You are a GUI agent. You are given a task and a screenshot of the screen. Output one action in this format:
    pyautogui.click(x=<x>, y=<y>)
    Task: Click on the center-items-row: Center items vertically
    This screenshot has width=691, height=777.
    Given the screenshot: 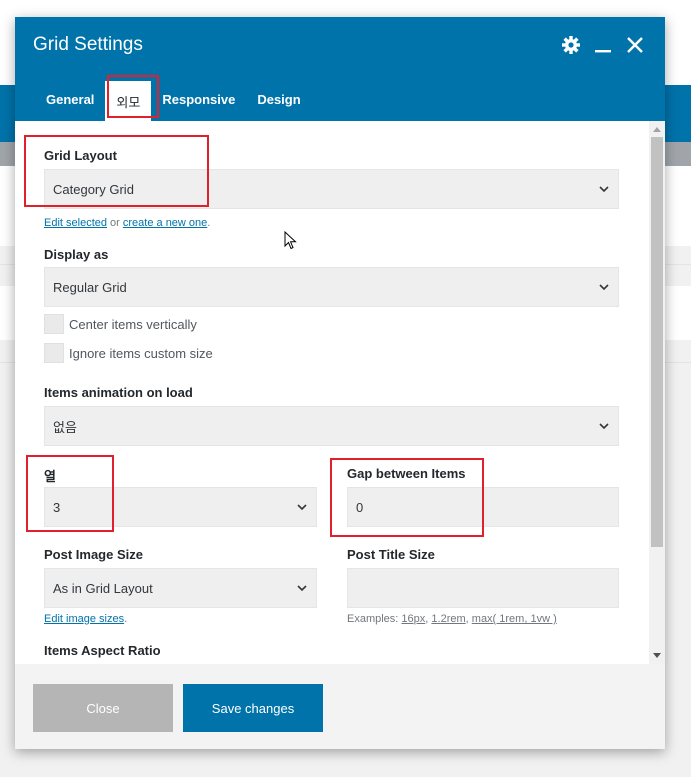 What is the action you would take?
    pyautogui.click(x=120, y=324)
    